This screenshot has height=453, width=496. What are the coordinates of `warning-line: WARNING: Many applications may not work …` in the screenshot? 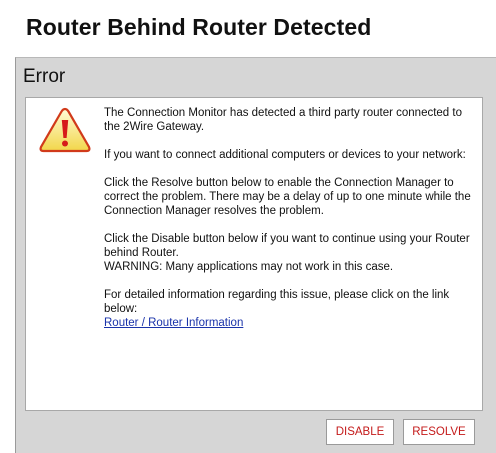 It's located at (249, 267).